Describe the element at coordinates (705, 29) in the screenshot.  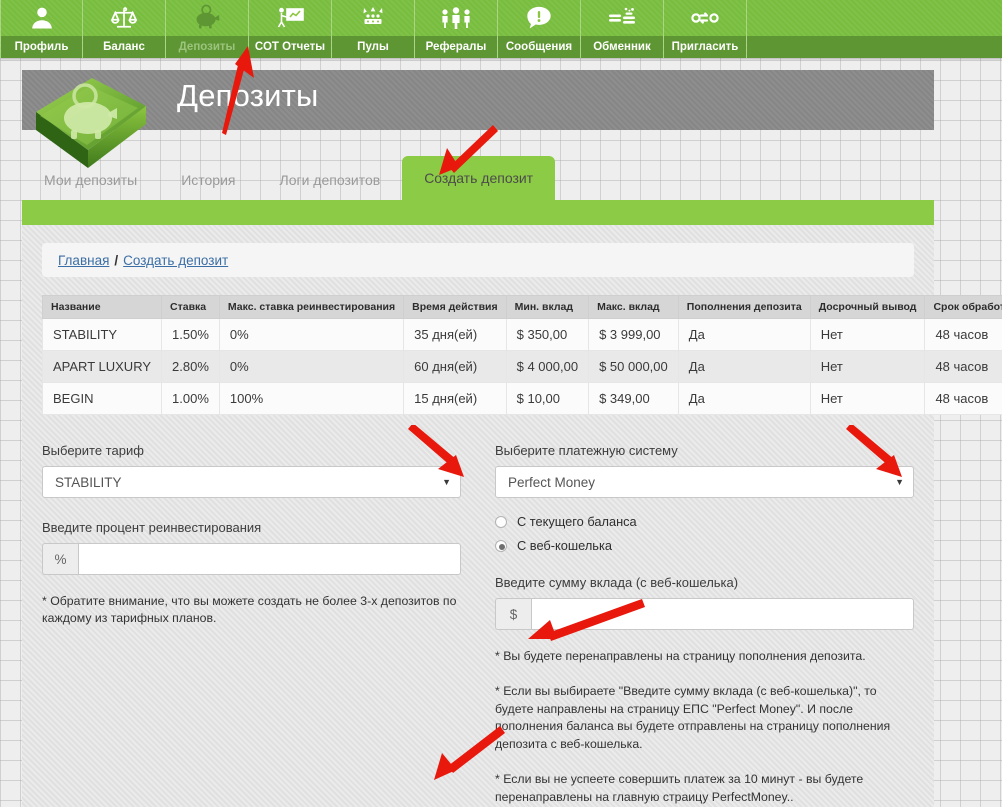
I see `nav-item-invite: Пригласить` at that location.